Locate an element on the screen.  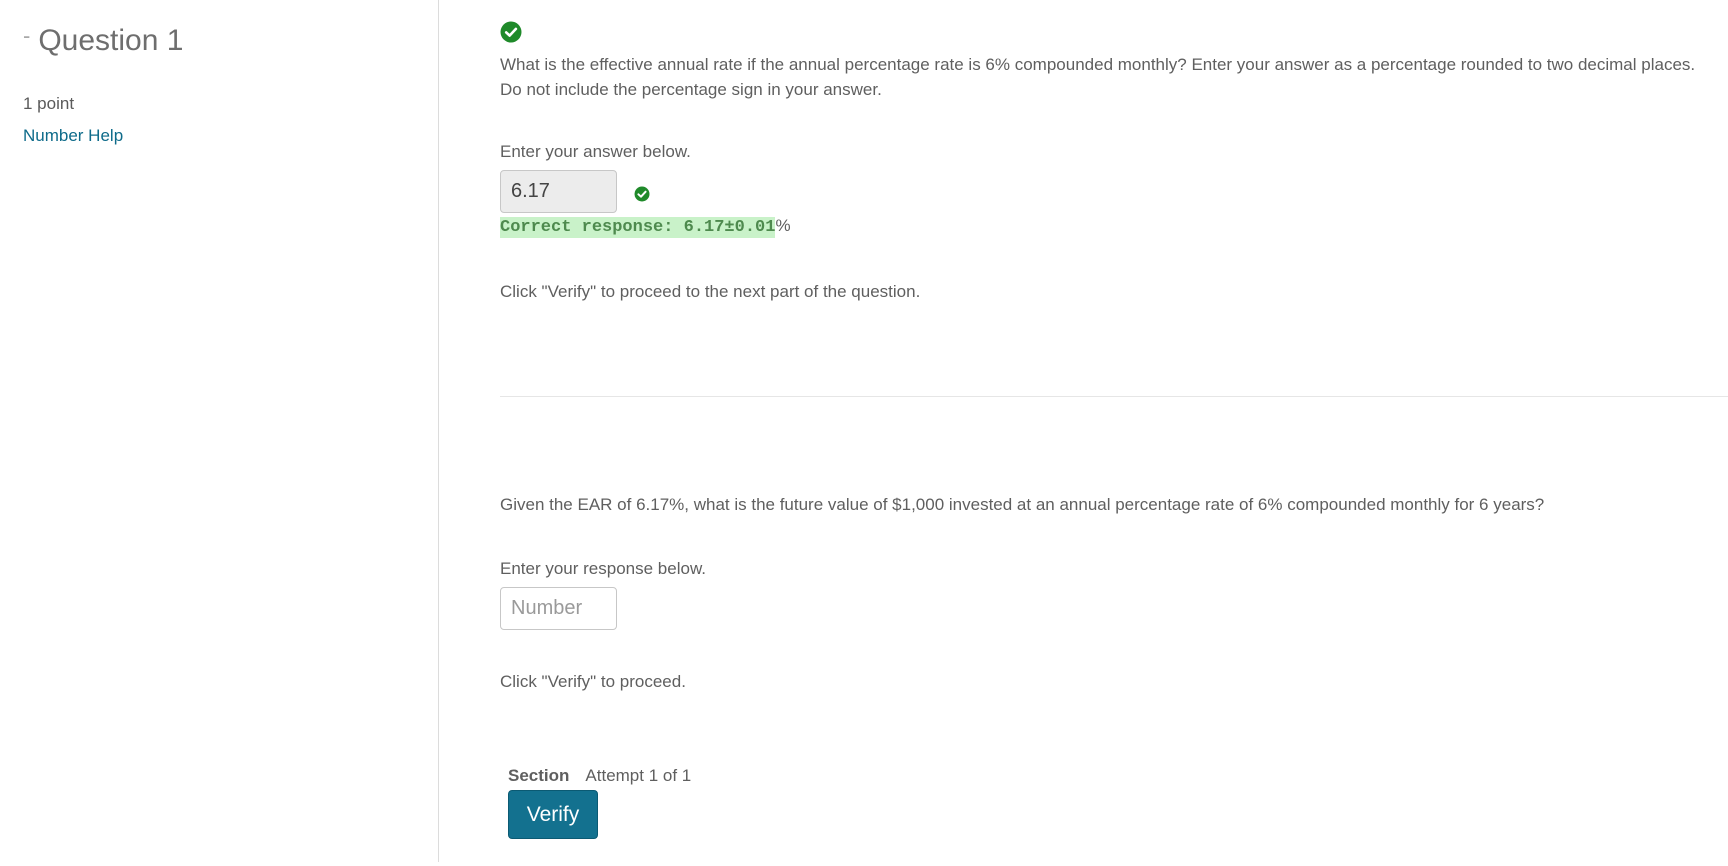
part-divider is located at coordinates (1114, 396).